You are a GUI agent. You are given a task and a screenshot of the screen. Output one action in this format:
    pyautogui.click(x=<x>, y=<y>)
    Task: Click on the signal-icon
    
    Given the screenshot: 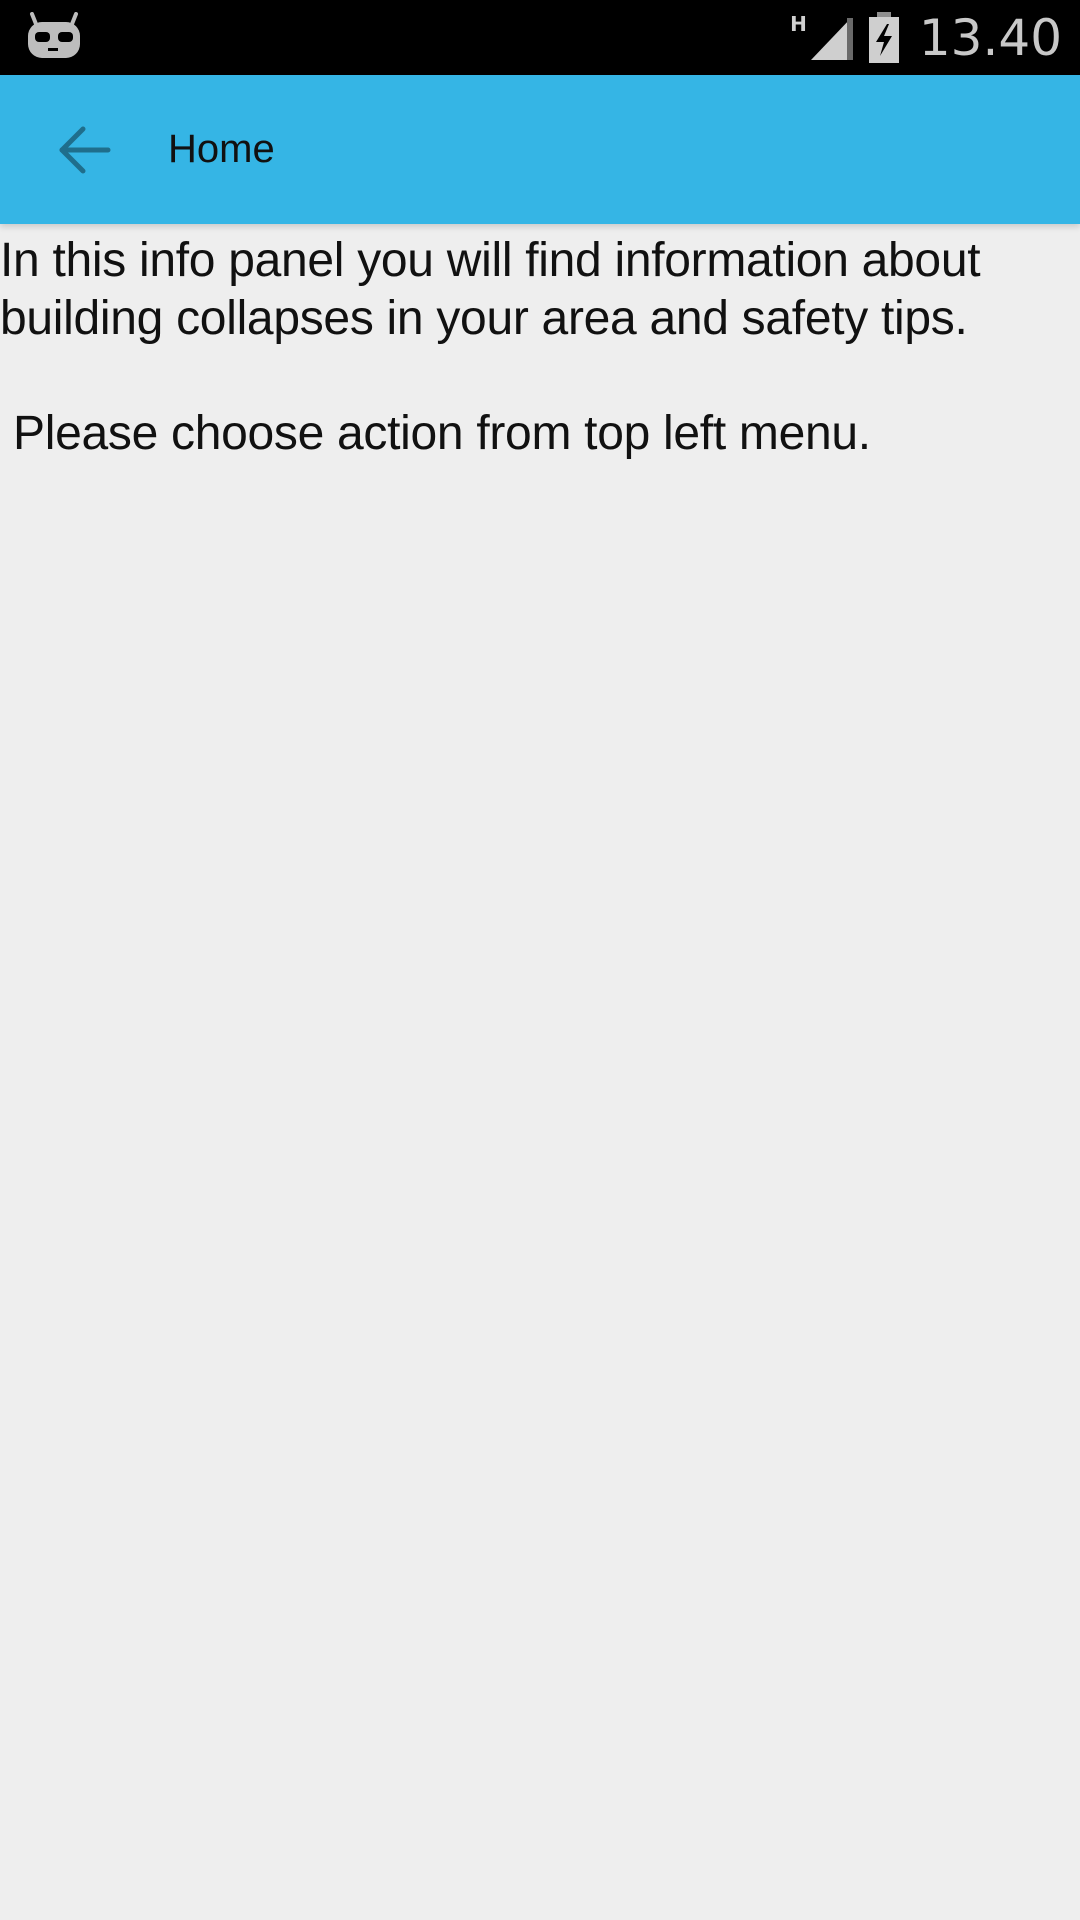 What is the action you would take?
    pyautogui.click(x=831, y=38)
    